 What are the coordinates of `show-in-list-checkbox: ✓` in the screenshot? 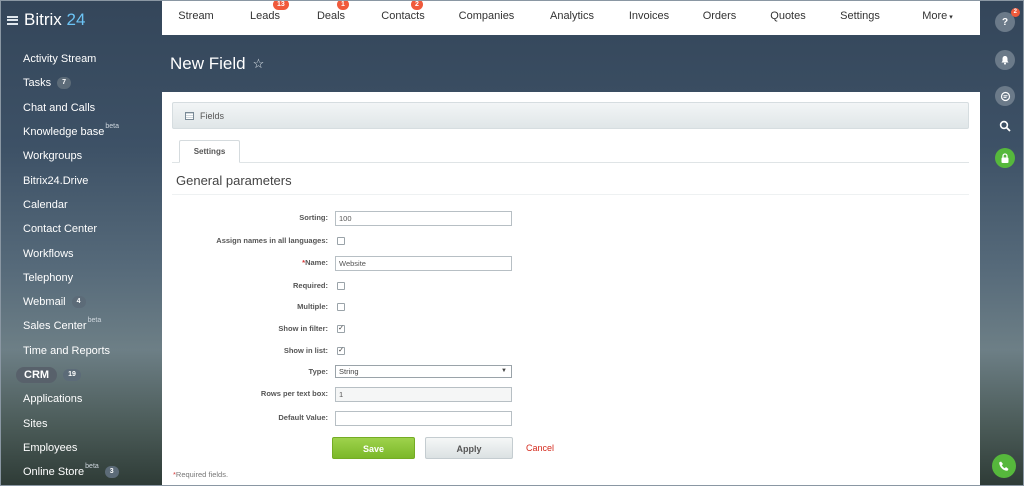 It's located at (341, 351).